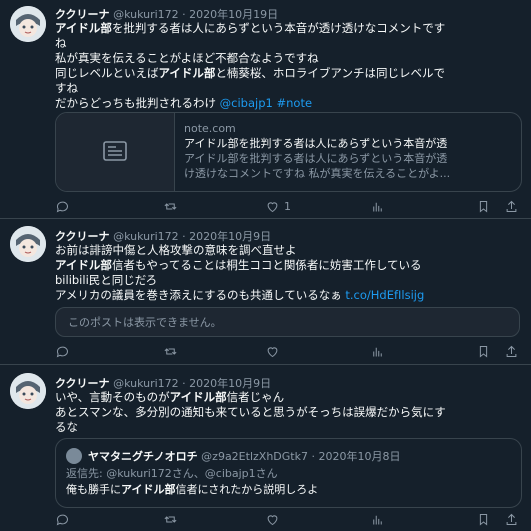 Image resolution: width=531 pixels, height=531 pixels. What do you see at coordinates (287, 322) in the screenshot?
I see `unavailable-post-notice: このポストは表示できません。` at bounding box center [287, 322].